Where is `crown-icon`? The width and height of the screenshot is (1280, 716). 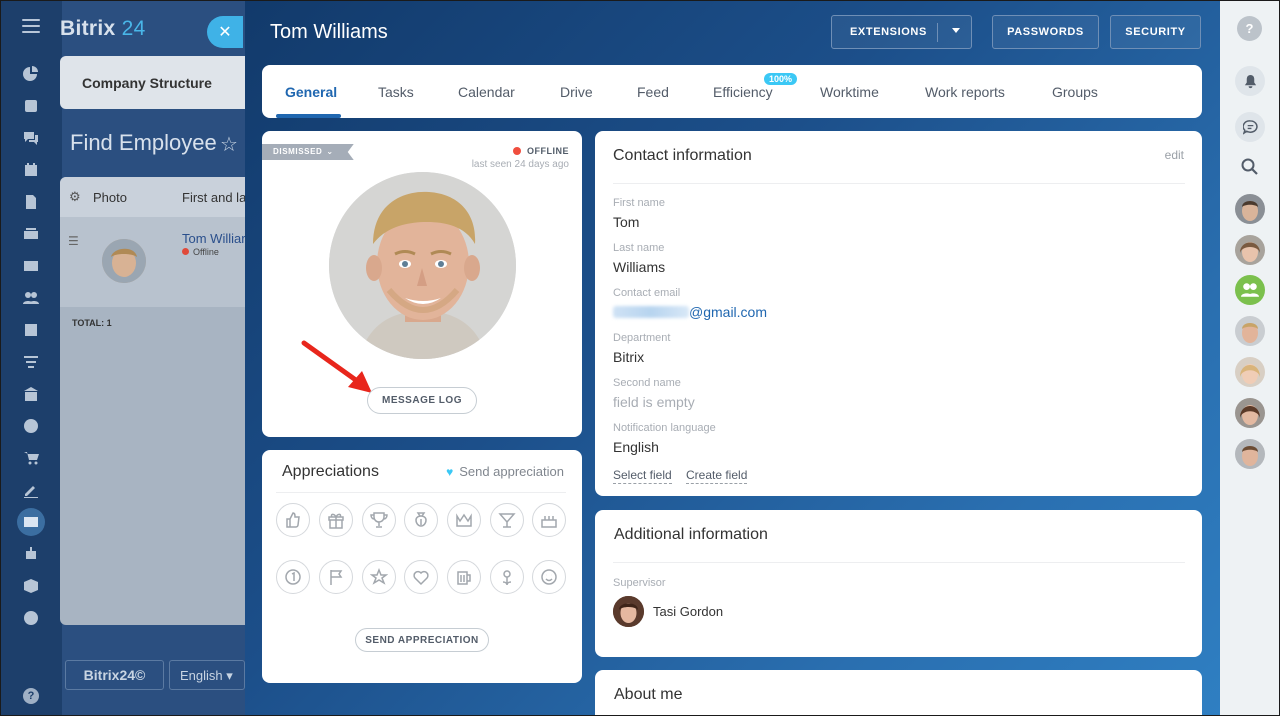 crown-icon is located at coordinates (464, 520).